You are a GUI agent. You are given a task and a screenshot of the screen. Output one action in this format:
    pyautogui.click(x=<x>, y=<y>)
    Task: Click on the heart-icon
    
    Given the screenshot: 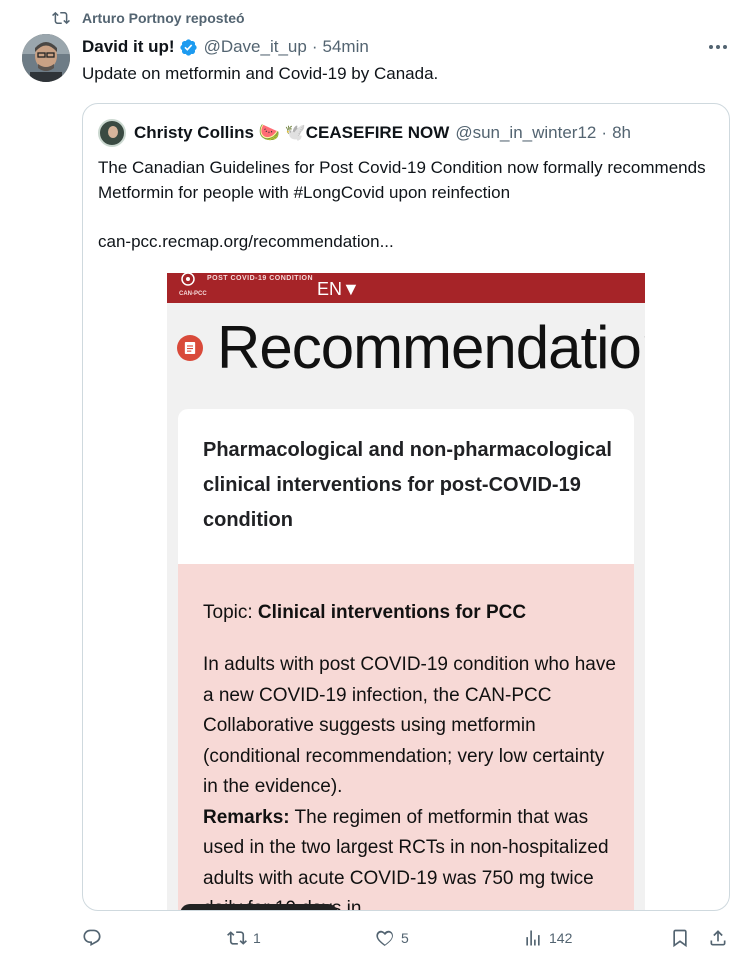 What is the action you would take?
    pyautogui.click(x=384, y=938)
    